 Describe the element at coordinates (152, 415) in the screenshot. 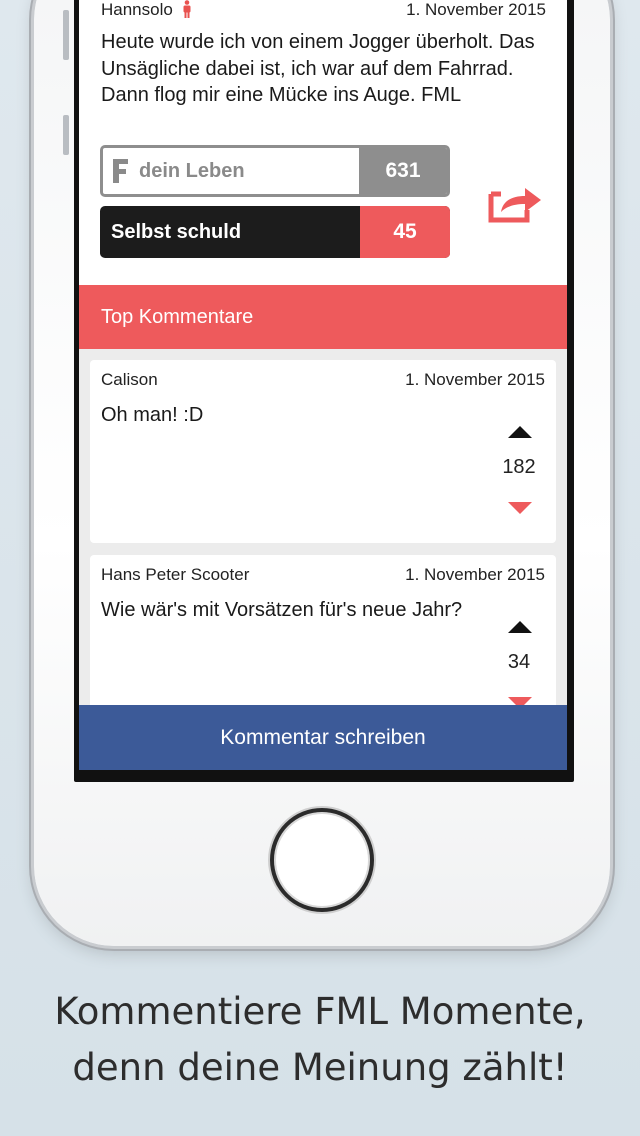

I see `comment-text: Oh man! :D` at that location.